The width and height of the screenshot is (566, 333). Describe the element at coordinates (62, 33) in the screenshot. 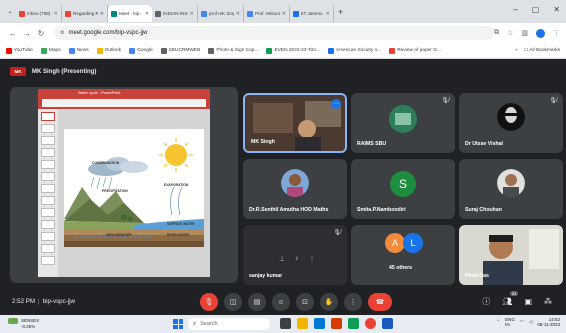

I see `site-info-icon: ⚙` at that location.